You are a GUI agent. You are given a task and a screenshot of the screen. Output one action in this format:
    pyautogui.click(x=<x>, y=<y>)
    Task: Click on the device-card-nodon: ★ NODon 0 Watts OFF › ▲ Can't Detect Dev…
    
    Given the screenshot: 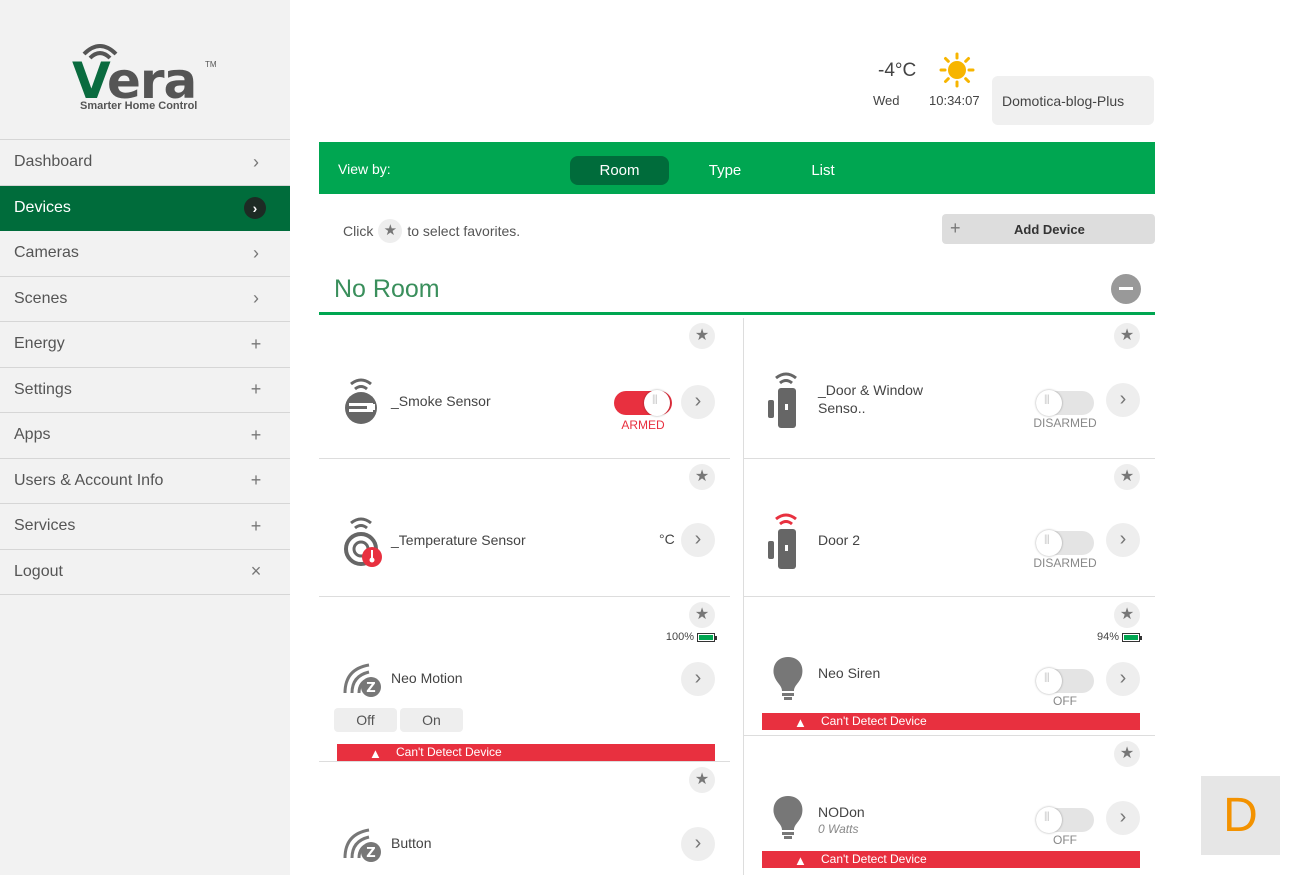 What is the action you would take?
    pyautogui.click(x=949, y=805)
    